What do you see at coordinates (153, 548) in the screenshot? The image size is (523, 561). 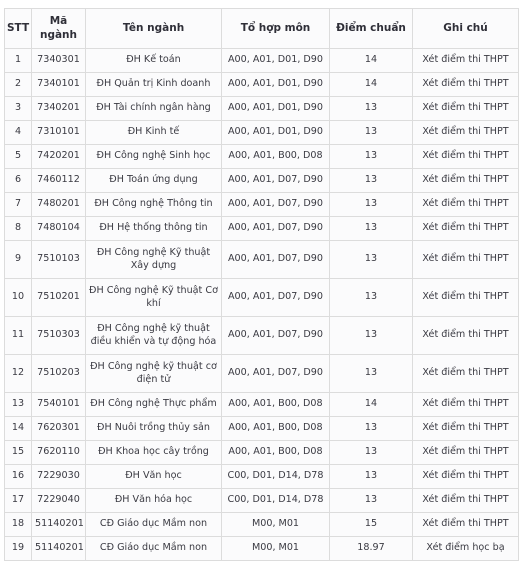 I see `cell-ten-nganh: CĐ Giáo dục Mầm non` at bounding box center [153, 548].